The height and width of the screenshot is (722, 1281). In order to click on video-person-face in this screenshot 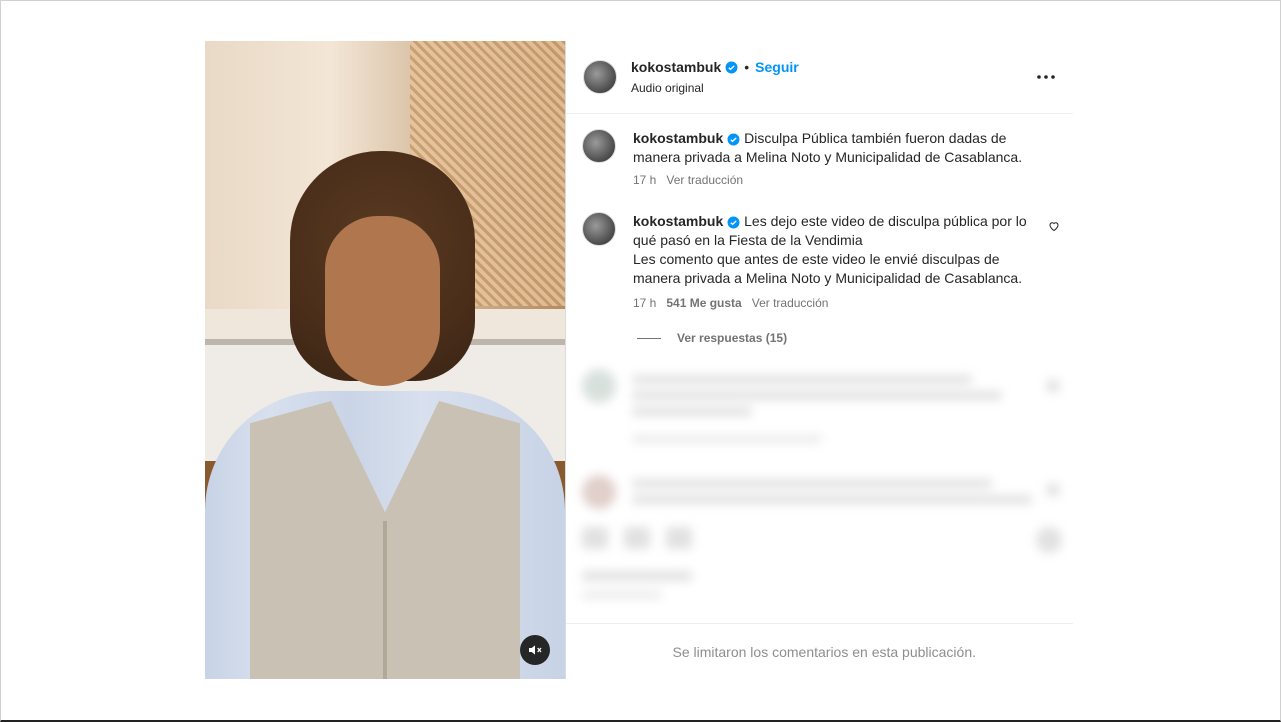, I will do `click(382, 301)`.